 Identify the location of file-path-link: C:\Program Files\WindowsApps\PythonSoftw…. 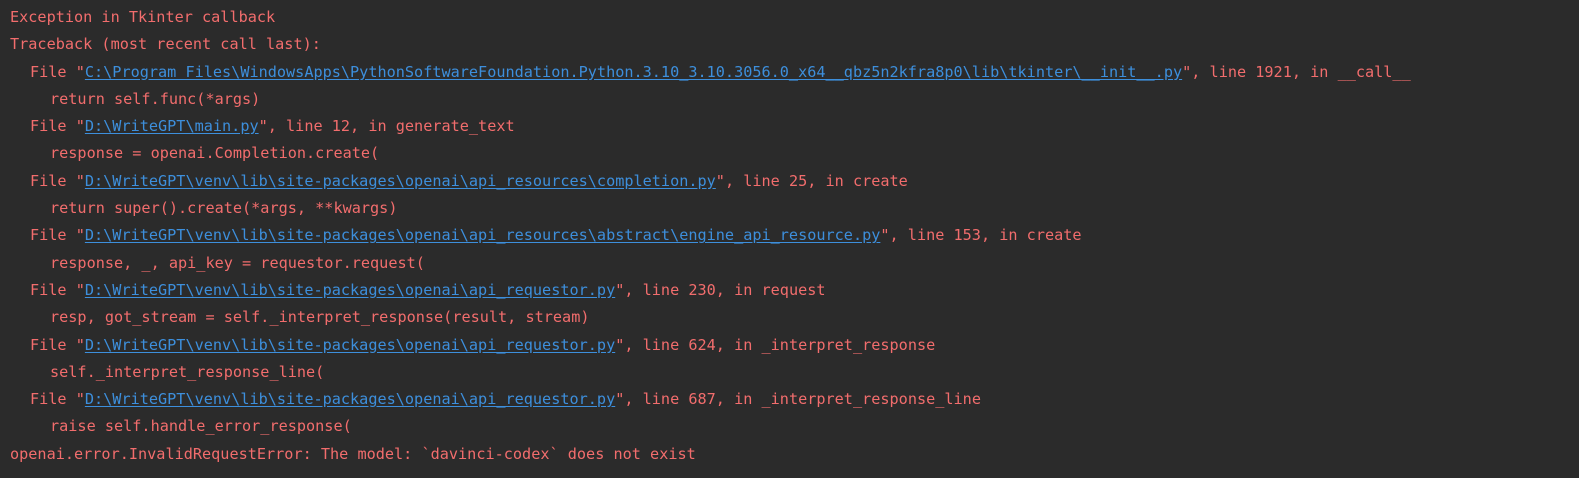
(633, 72).